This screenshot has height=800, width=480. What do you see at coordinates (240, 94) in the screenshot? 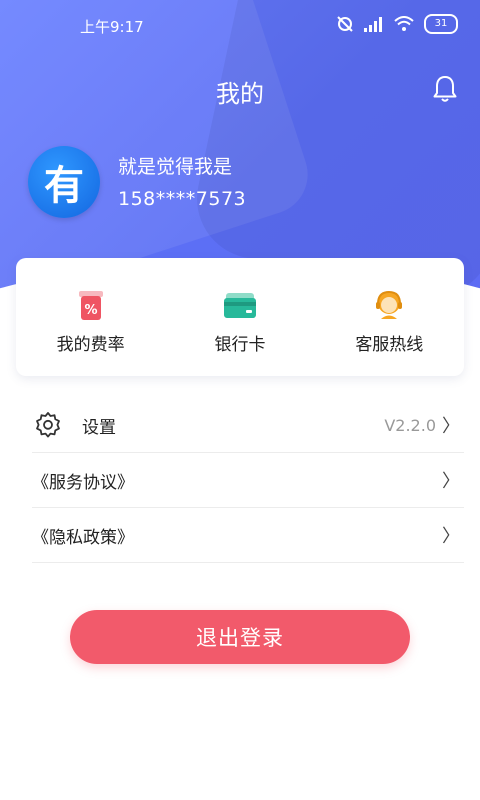
I see `page-title: 我的` at bounding box center [240, 94].